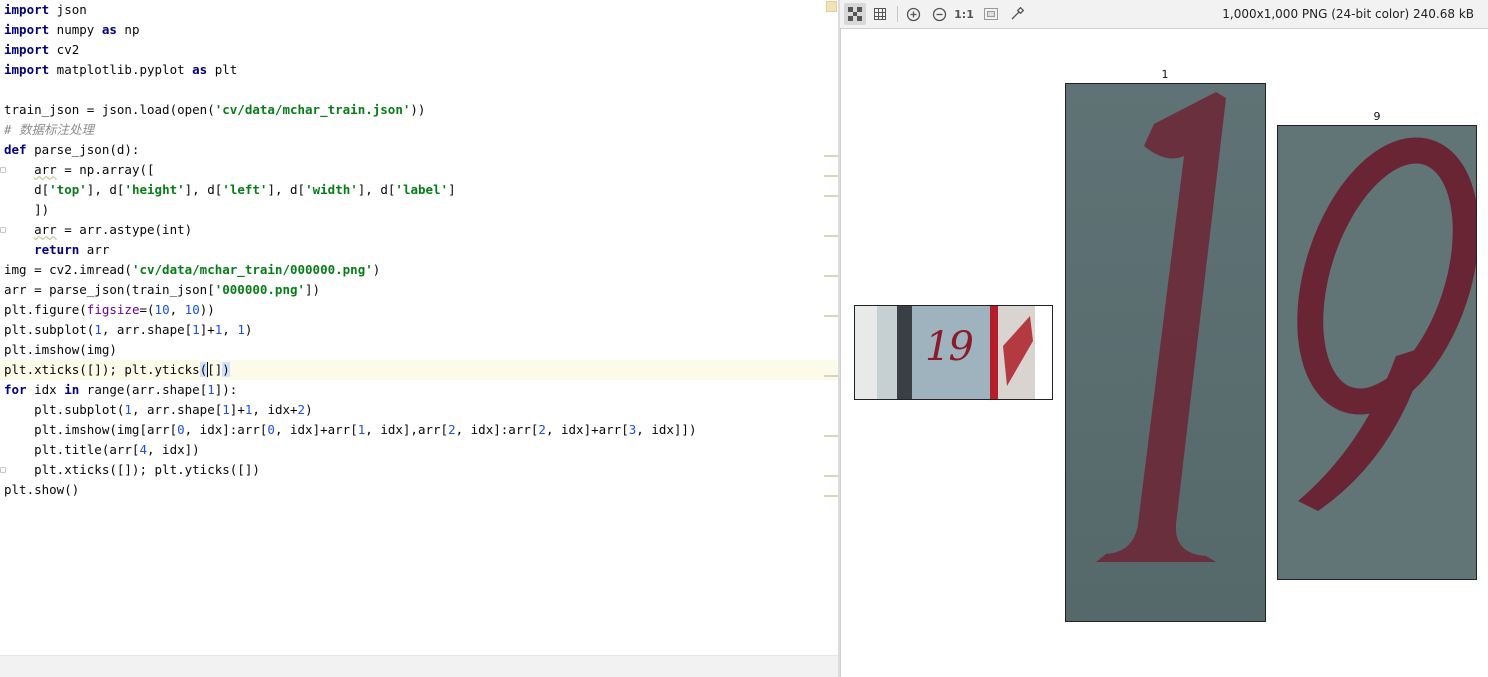 This screenshot has height=677, width=1488. I want to click on code-line: return arr, so click(419, 250).